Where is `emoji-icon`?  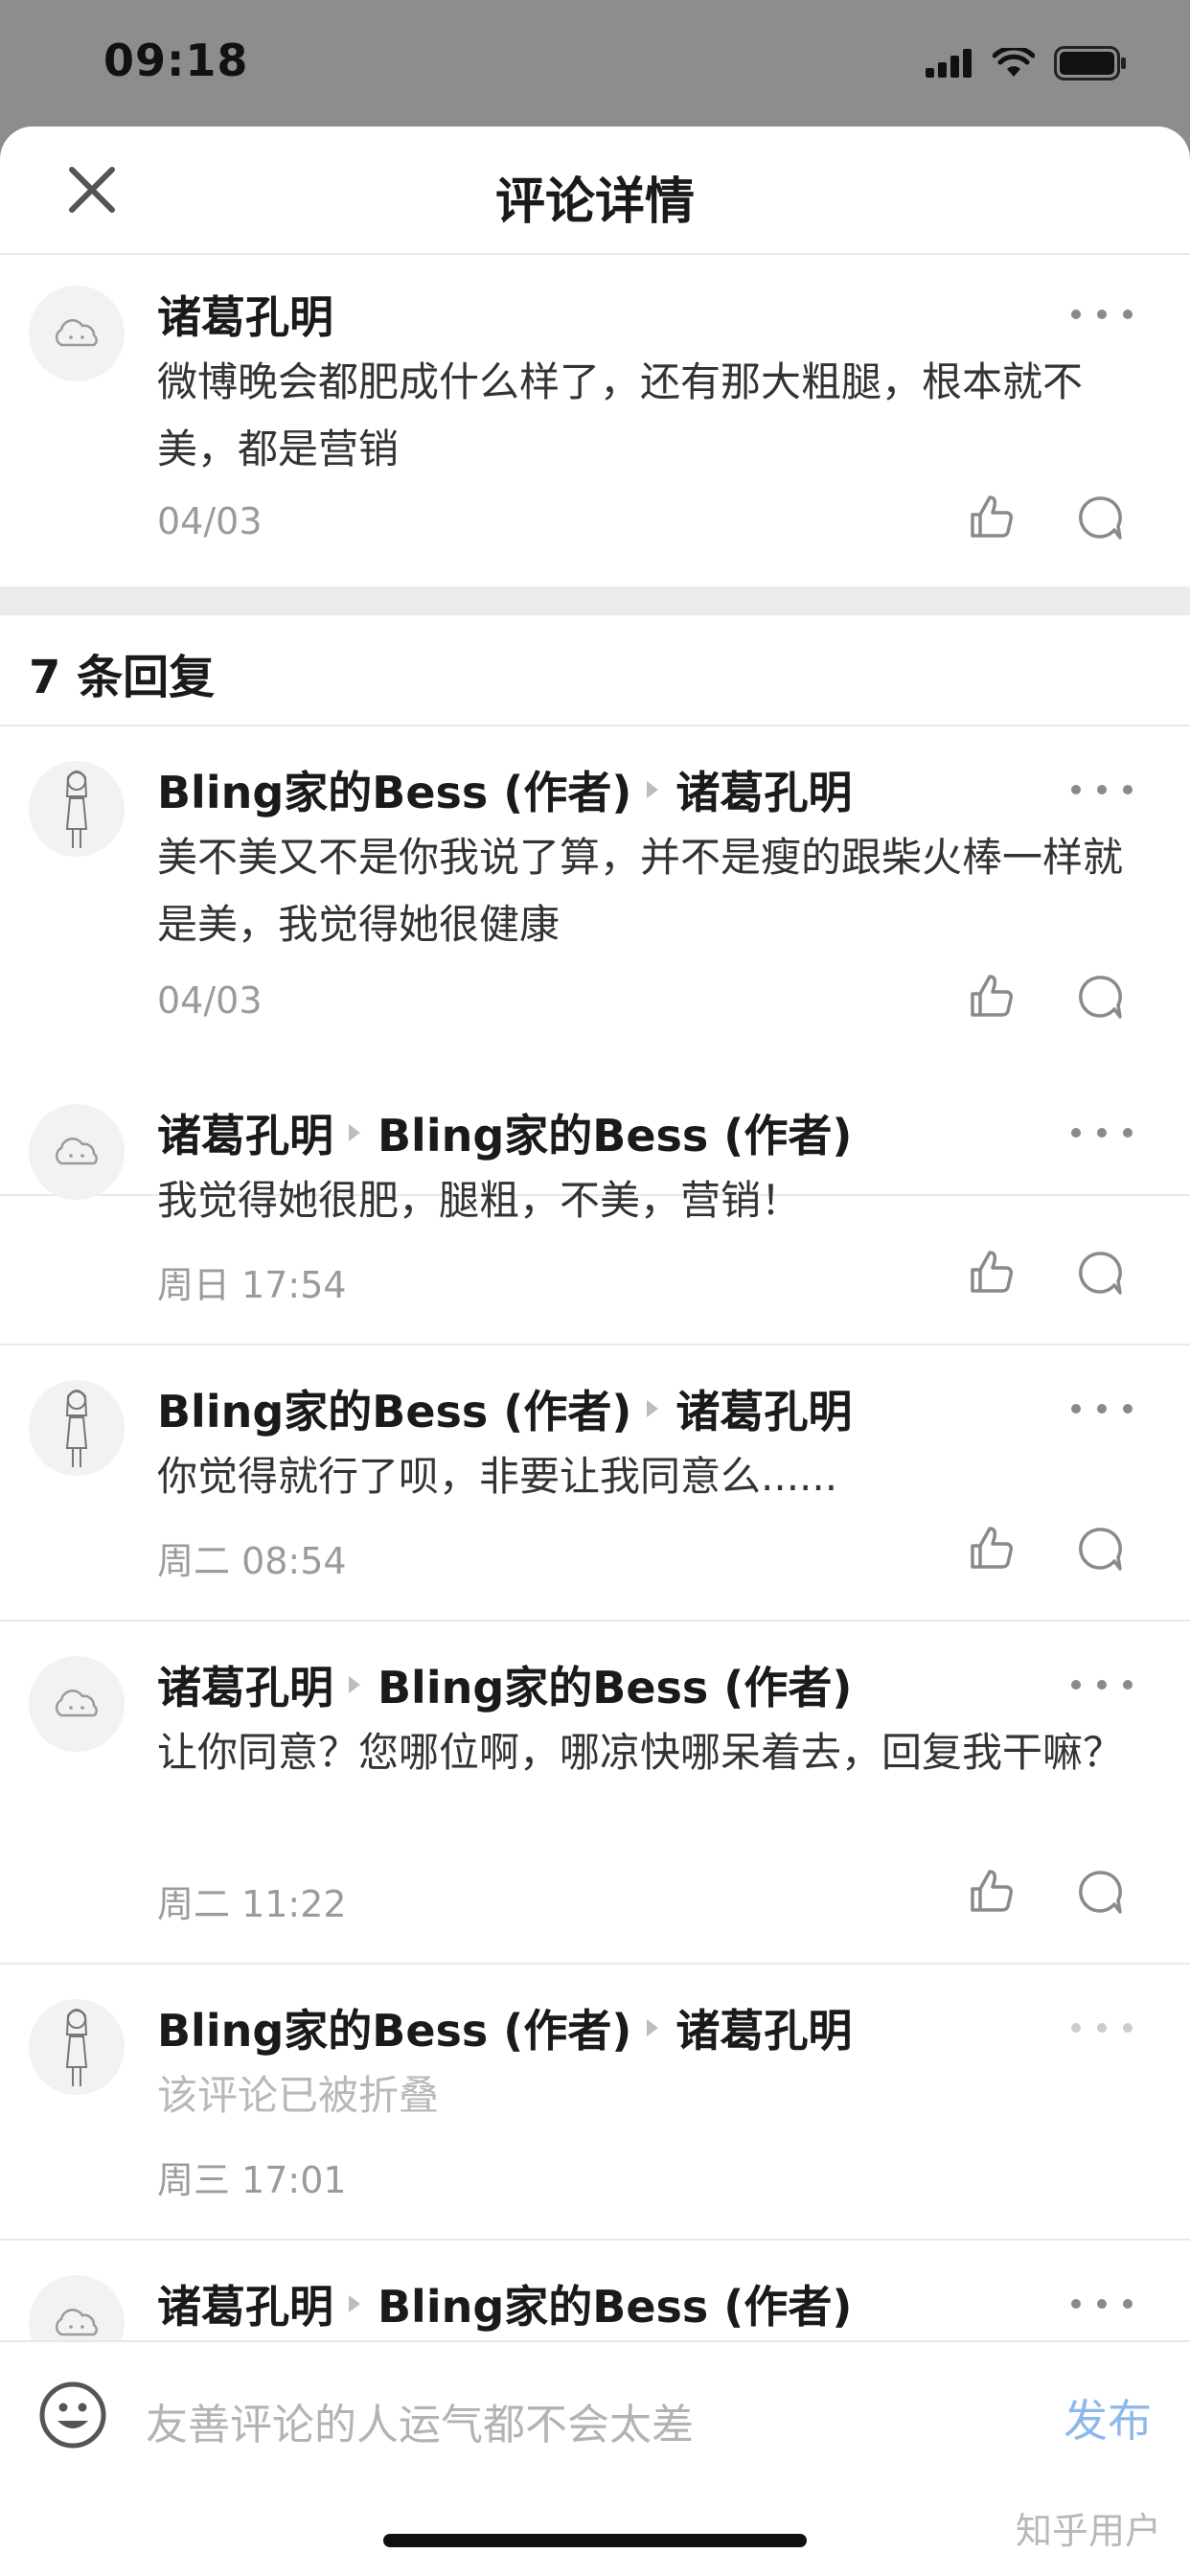
emoji-icon is located at coordinates (72, 2415).